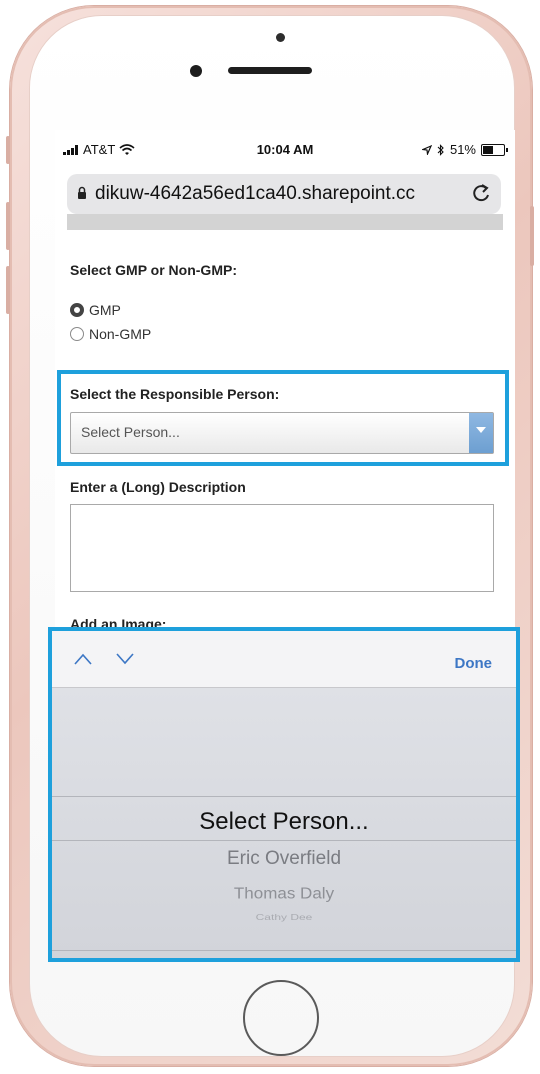  I want to click on picker-bottom-line, so click(284, 950).